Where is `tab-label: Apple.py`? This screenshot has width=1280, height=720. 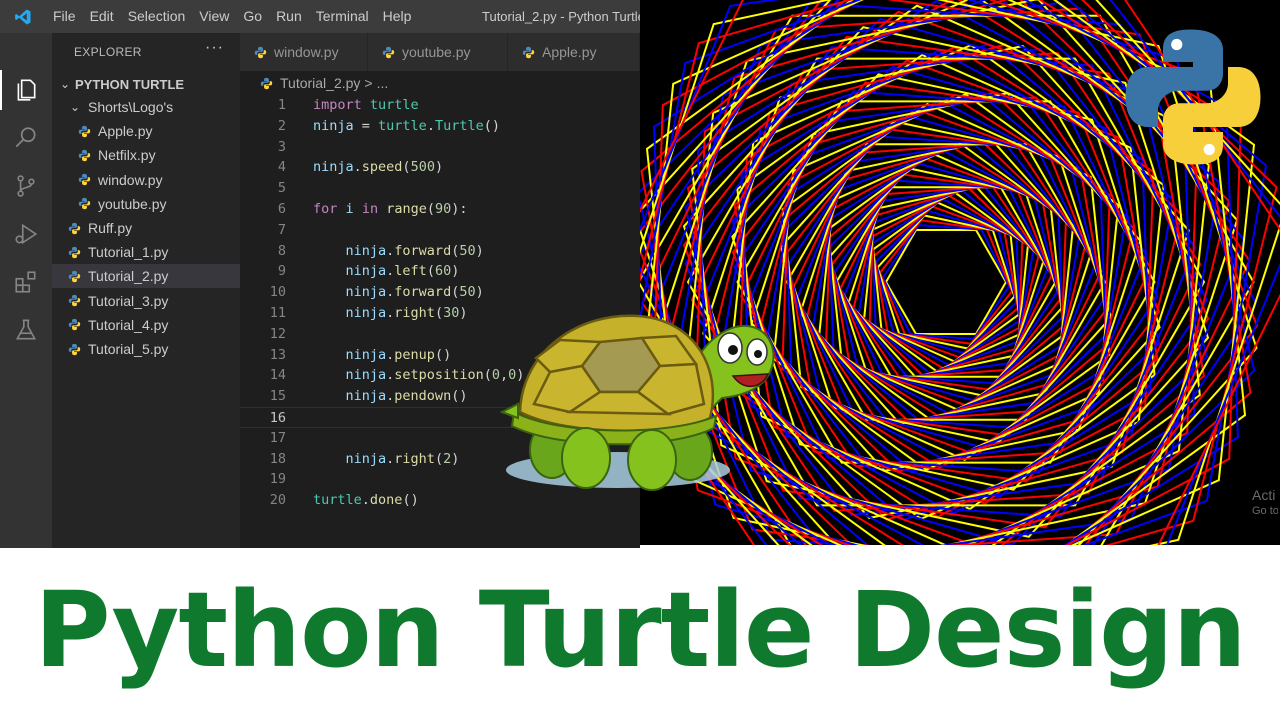
tab-label: Apple.py is located at coordinates (569, 52).